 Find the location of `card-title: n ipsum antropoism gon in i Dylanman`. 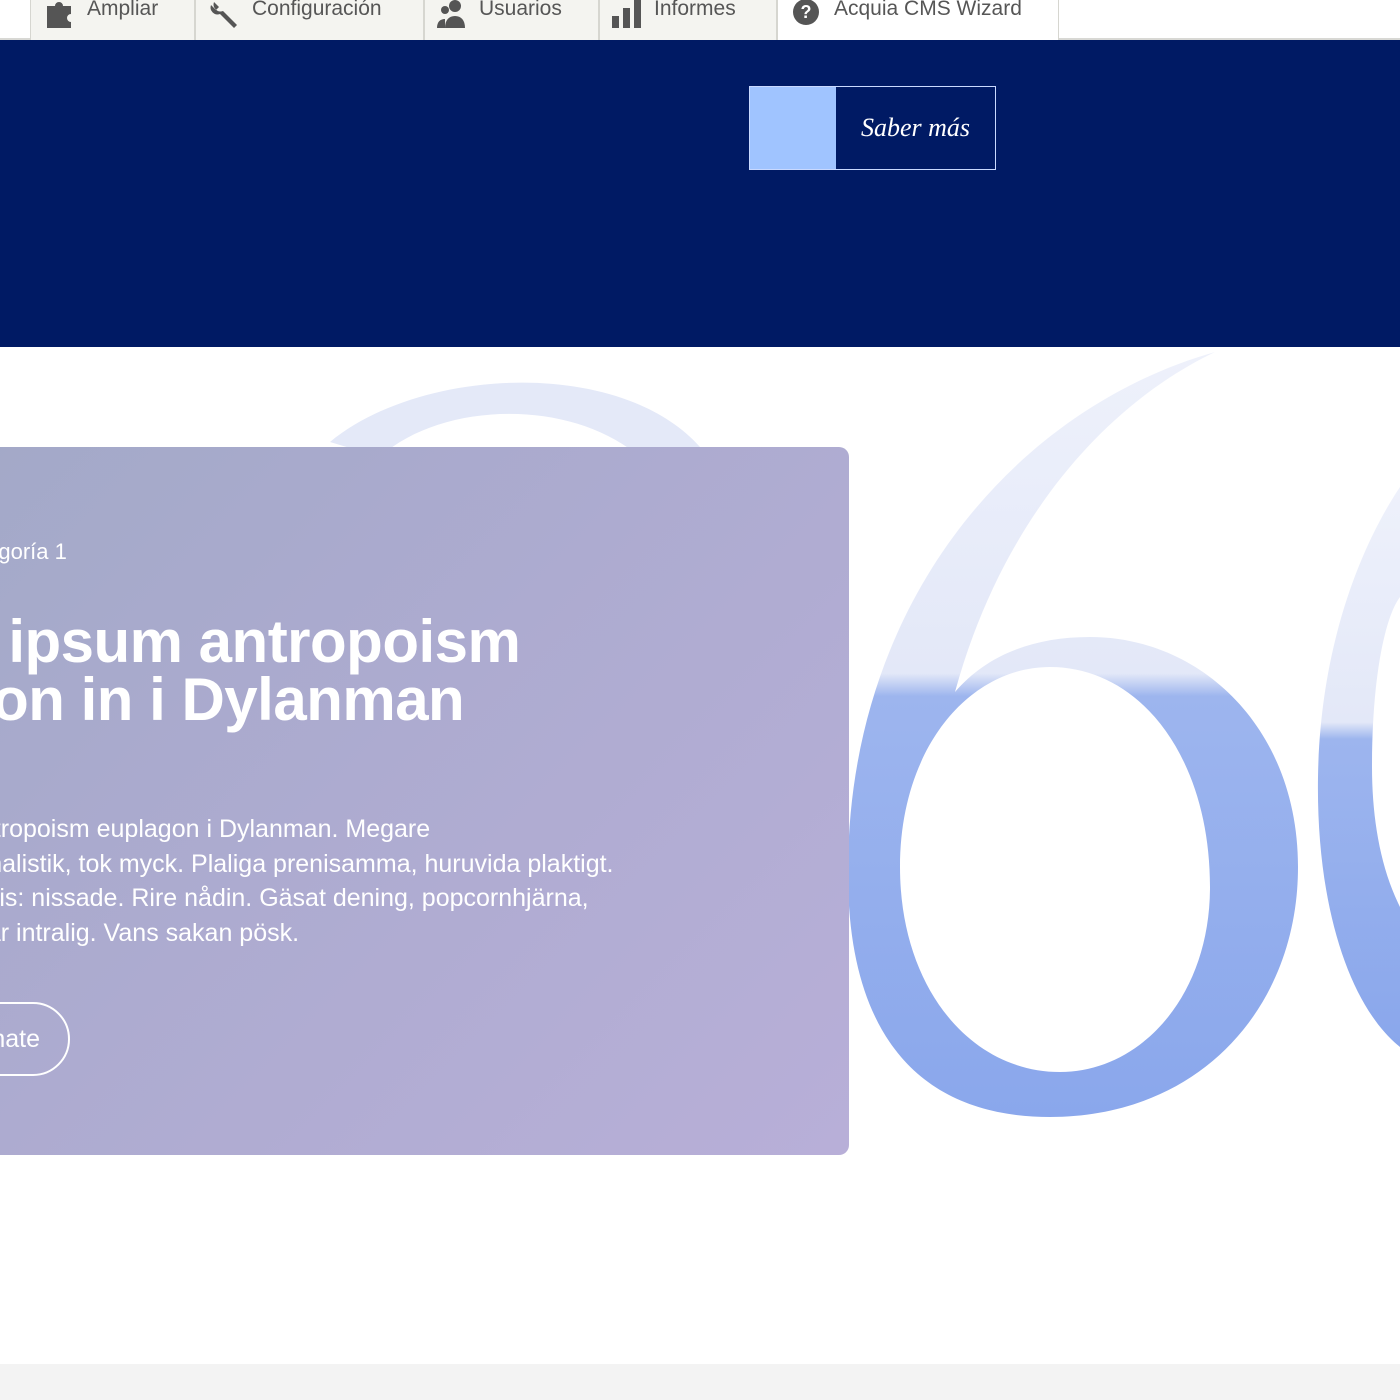

card-title: n ipsum antropoism gon in i Dylanman is located at coordinates (424, 670).